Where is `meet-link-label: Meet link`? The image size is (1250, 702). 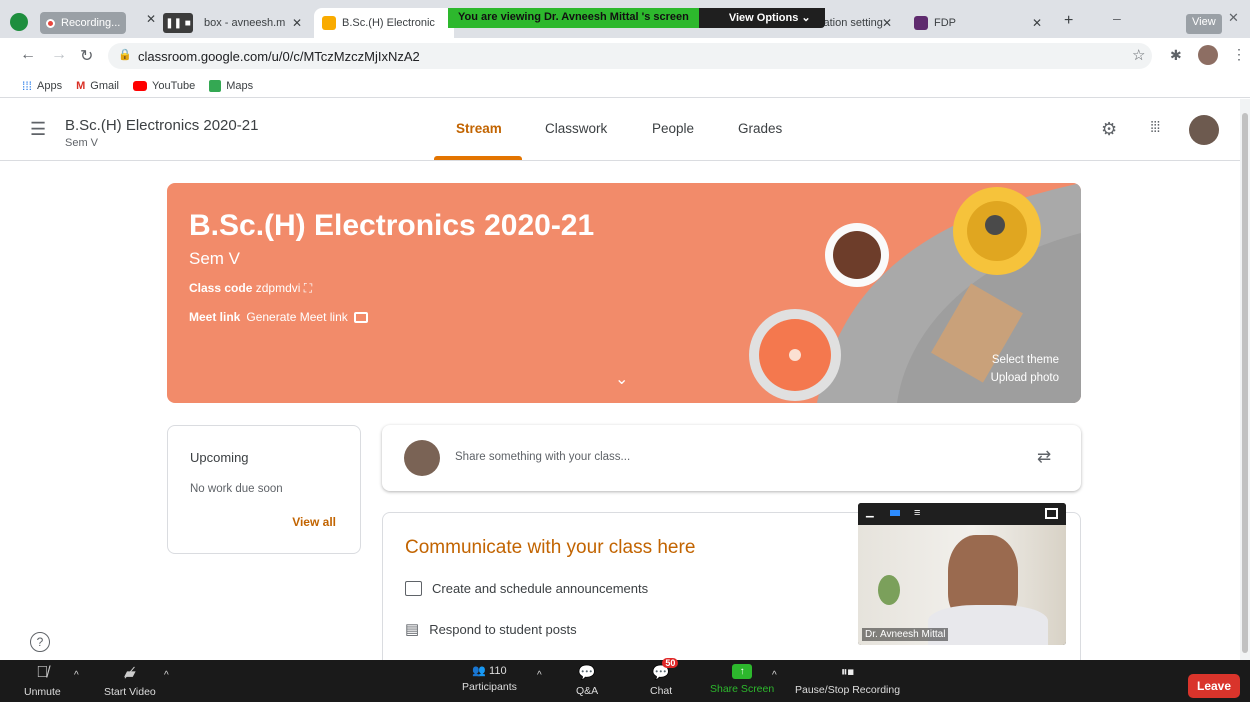
meet-link-label: Meet link is located at coordinates (215, 317).